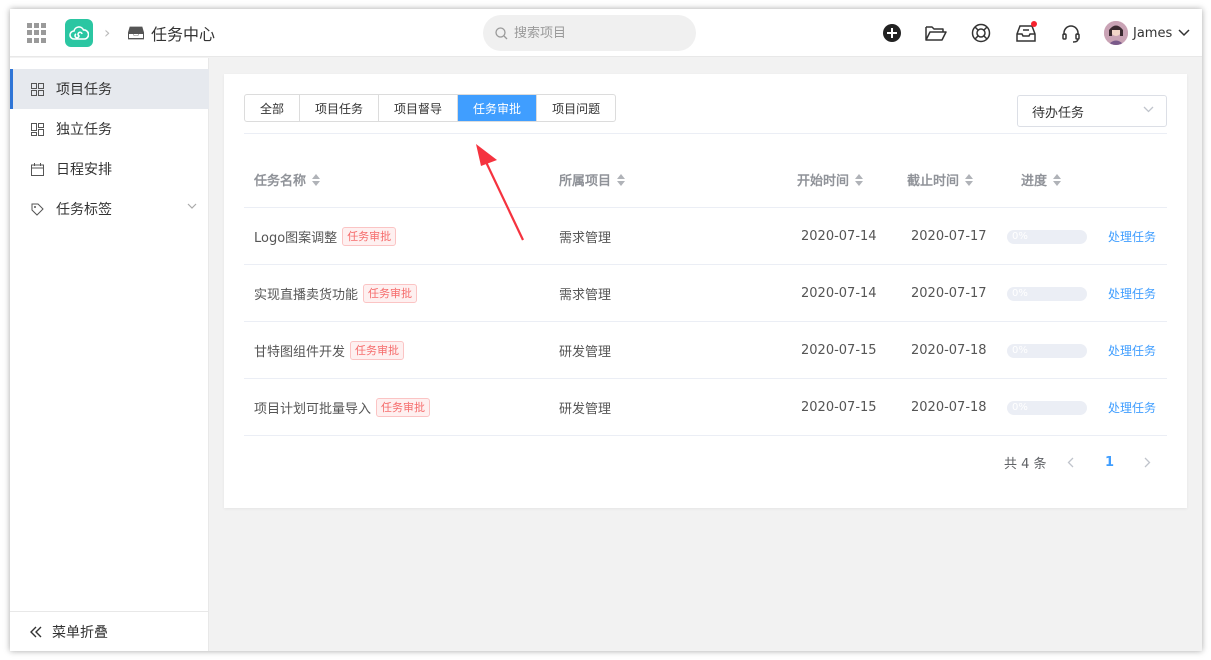  Describe the element at coordinates (936, 33) in the screenshot. I see `folder-open-icon` at that location.